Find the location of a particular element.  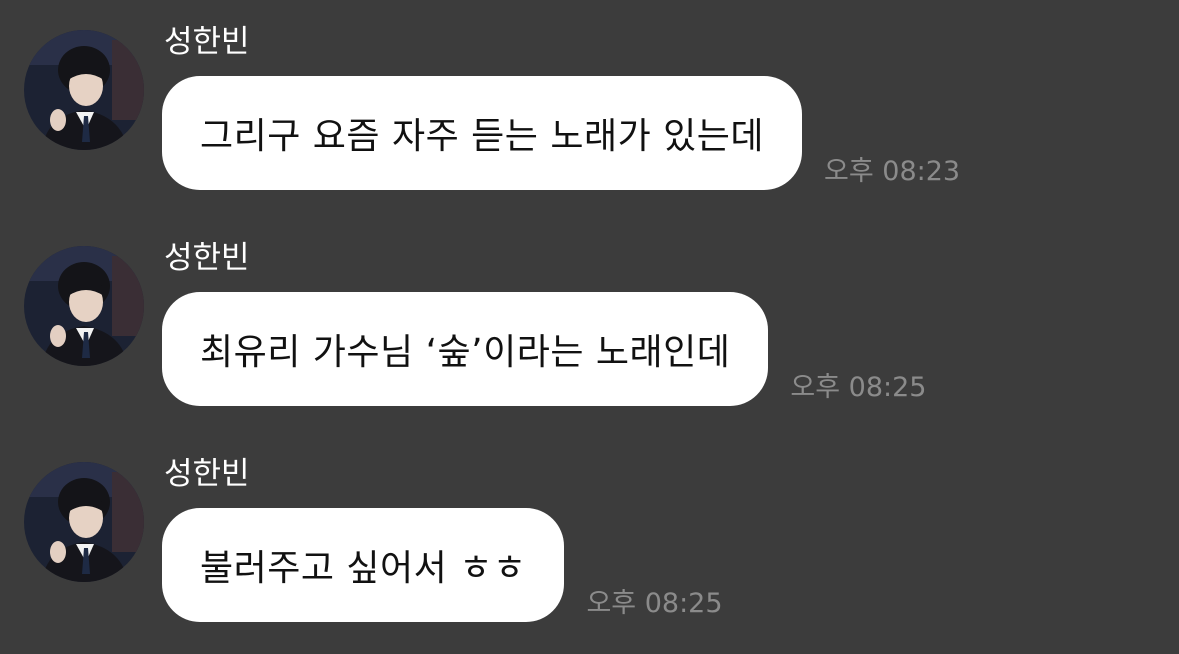

message-row: 최유리 가수님 ‘숲’이라는 노래인데 오후 08:25 is located at coordinates (544, 349).